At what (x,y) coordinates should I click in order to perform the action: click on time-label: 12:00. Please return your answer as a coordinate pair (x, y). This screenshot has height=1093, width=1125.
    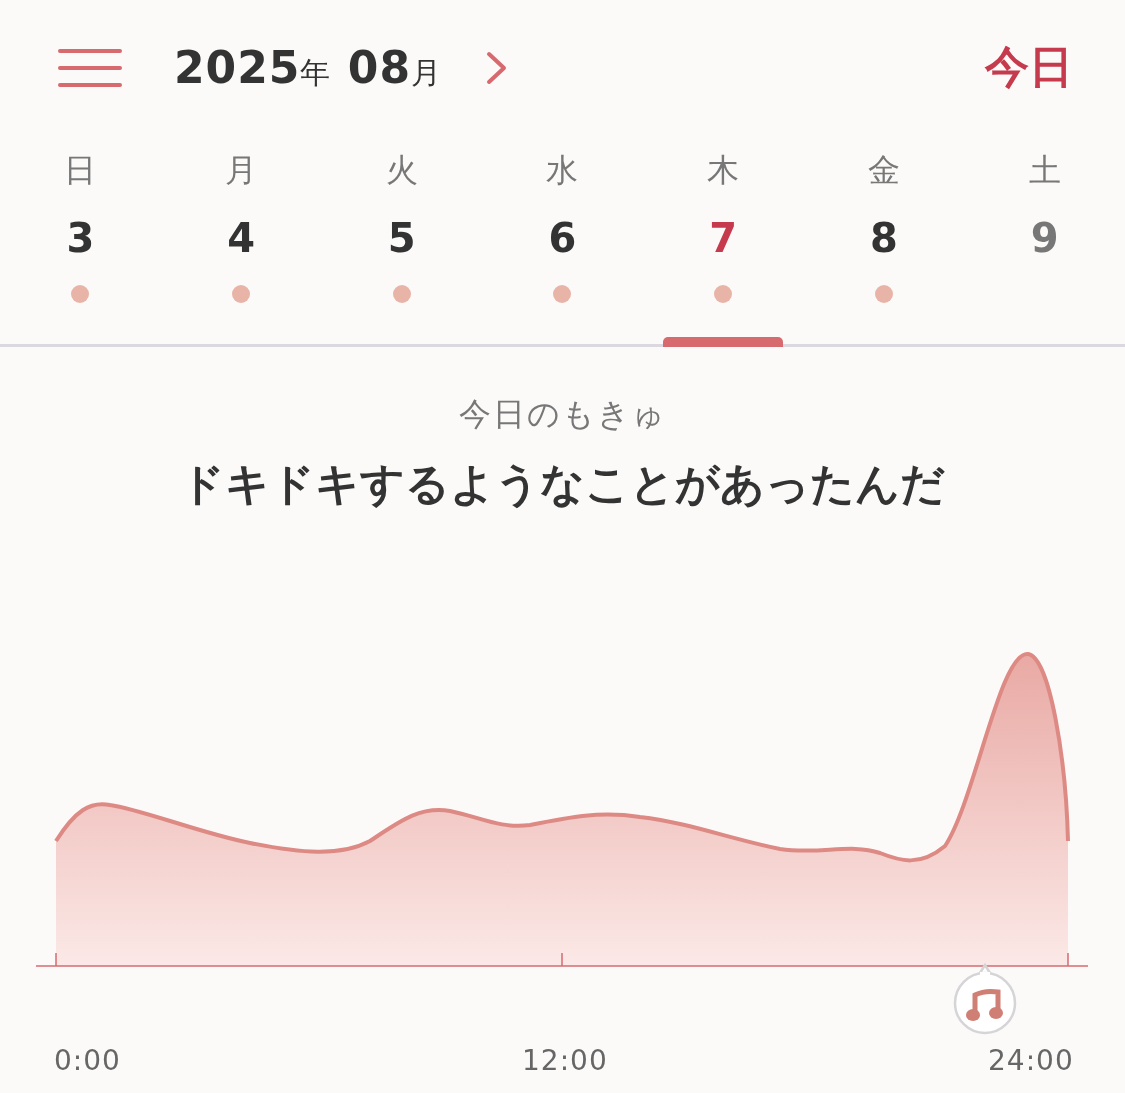
    Looking at the image, I should click on (565, 1060).